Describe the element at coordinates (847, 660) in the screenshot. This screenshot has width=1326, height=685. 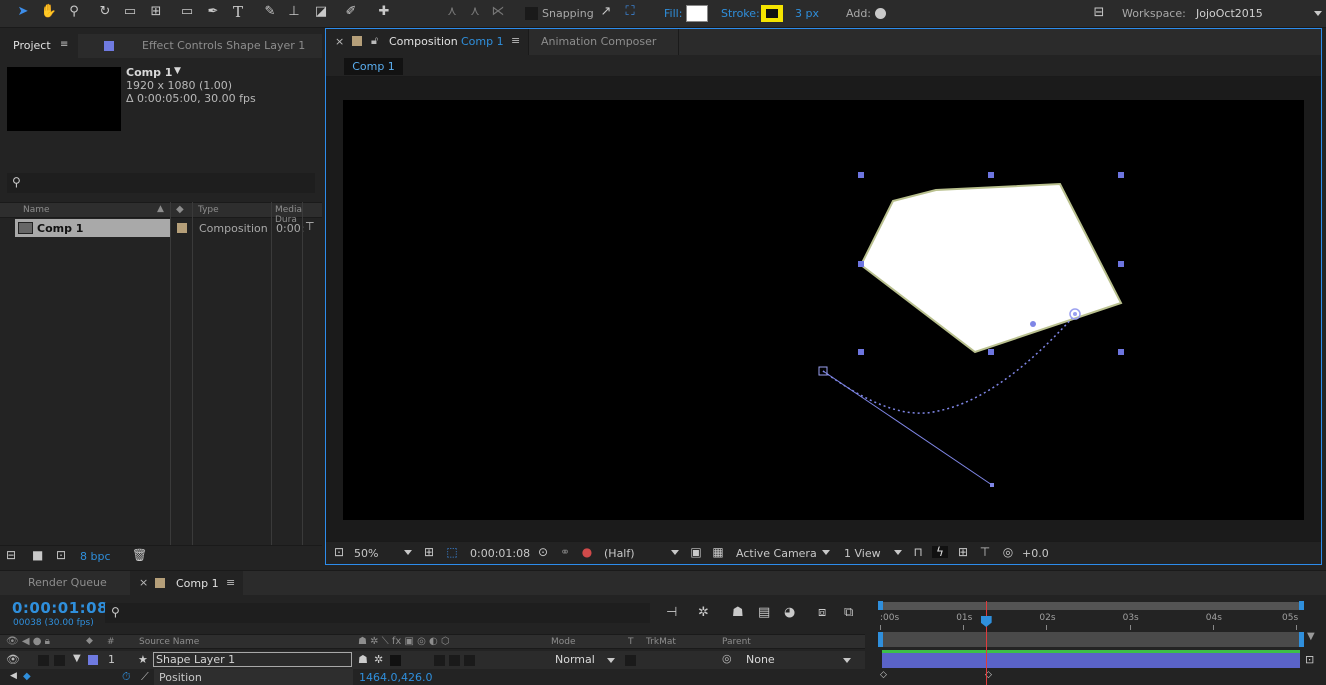
I see `parent-chevron-icon` at that location.